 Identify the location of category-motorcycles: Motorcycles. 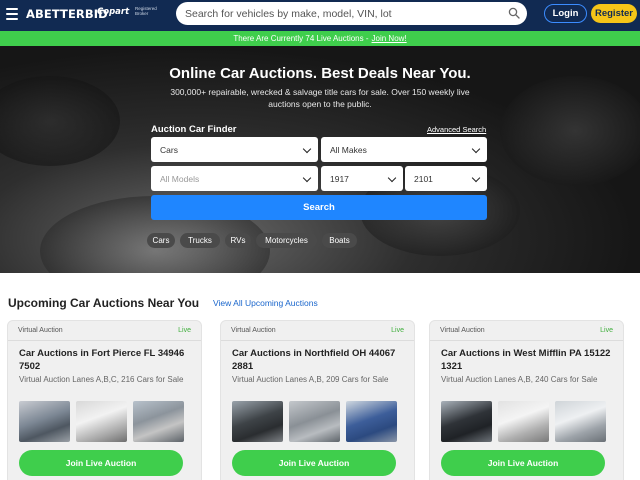
(286, 240).